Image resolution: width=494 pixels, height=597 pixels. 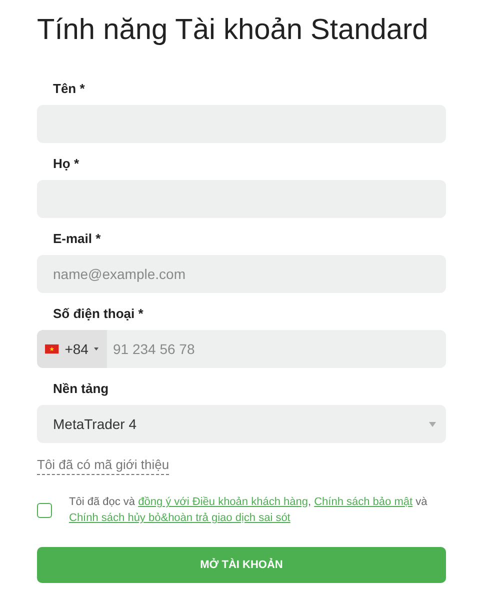 I want to click on field-label: E-mail *, so click(x=77, y=238).